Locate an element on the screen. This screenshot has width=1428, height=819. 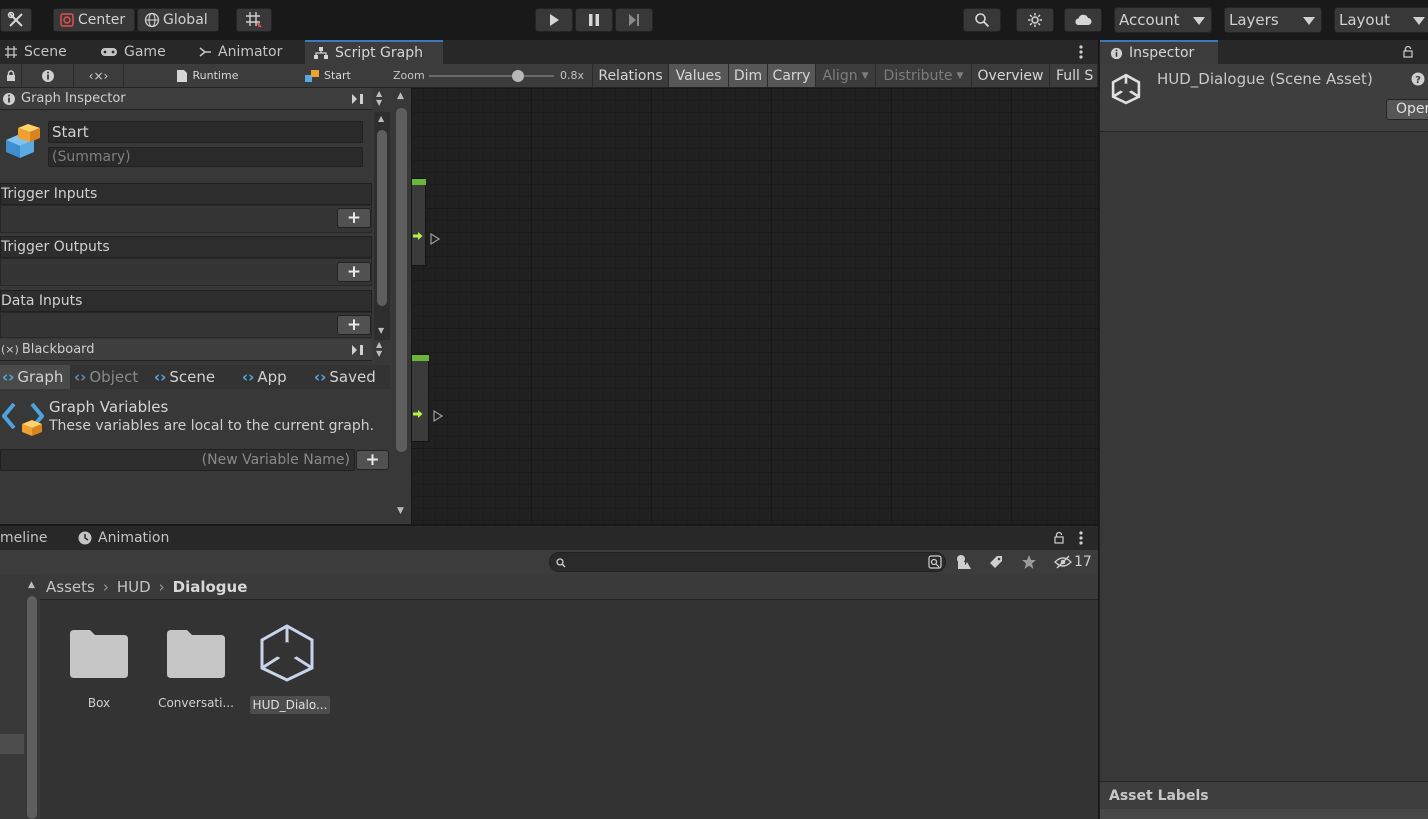
breadcrumb-dialogue: Dialogue is located at coordinates (210, 587).